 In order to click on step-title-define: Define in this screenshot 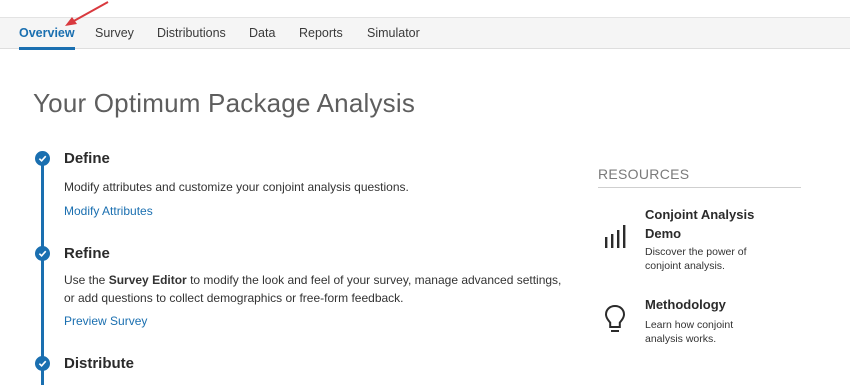, I will do `click(87, 158)`.